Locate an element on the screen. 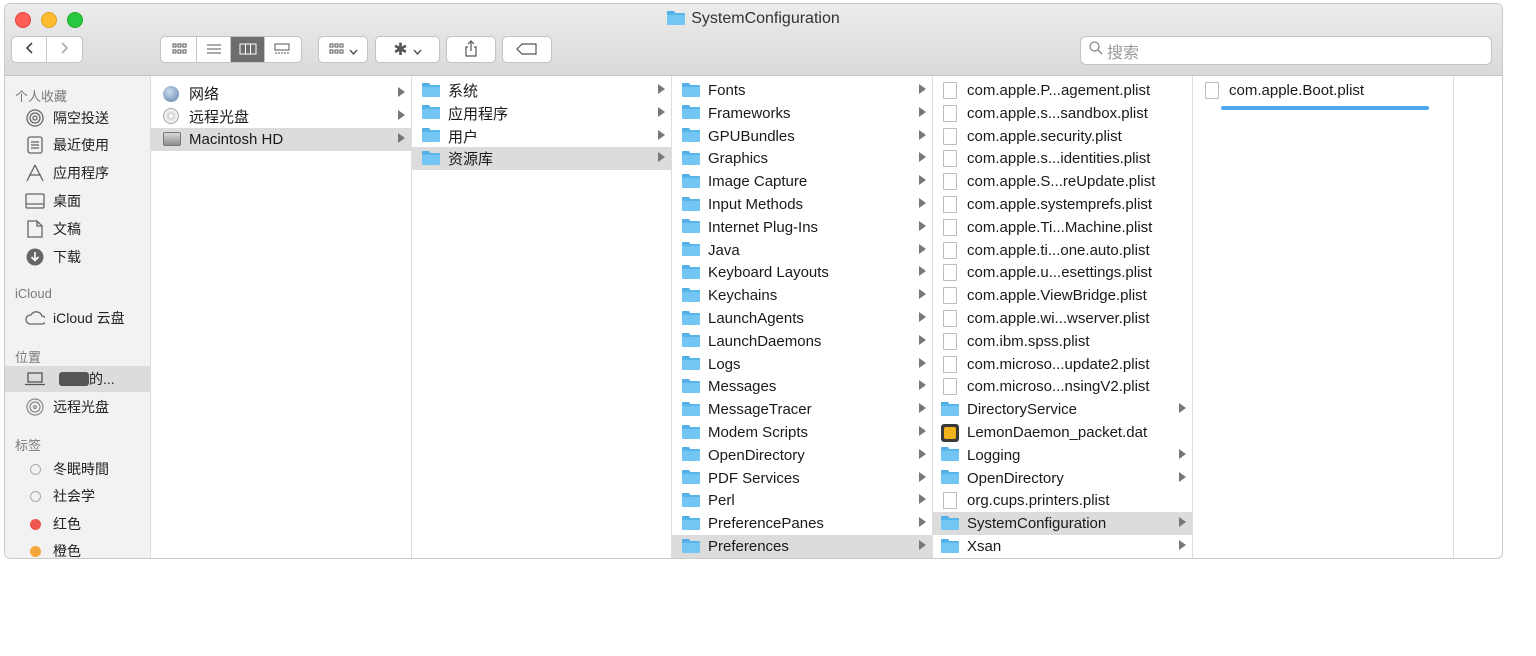 The height and width of the screenshot is (656, 1536). folder-row: SystemConfiguration is located at coordinates (1062, 524).